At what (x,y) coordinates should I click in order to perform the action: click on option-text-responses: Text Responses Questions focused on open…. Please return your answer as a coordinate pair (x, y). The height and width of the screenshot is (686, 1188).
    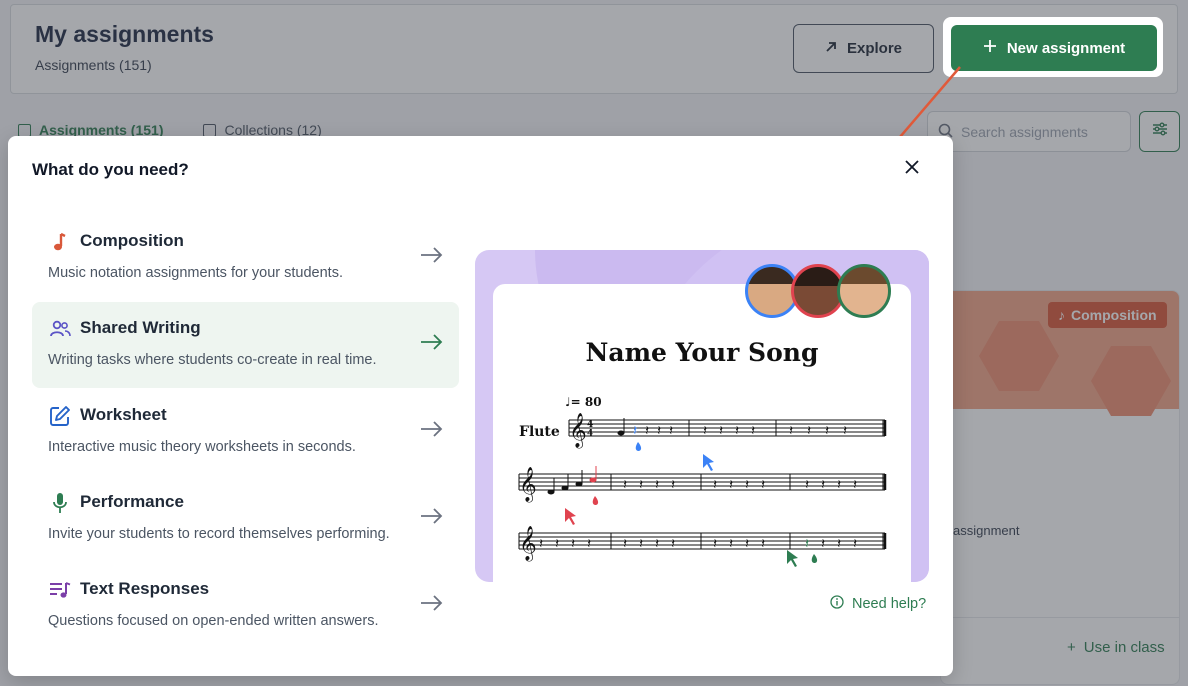
    Looking at the image, I should click on (245, 606).